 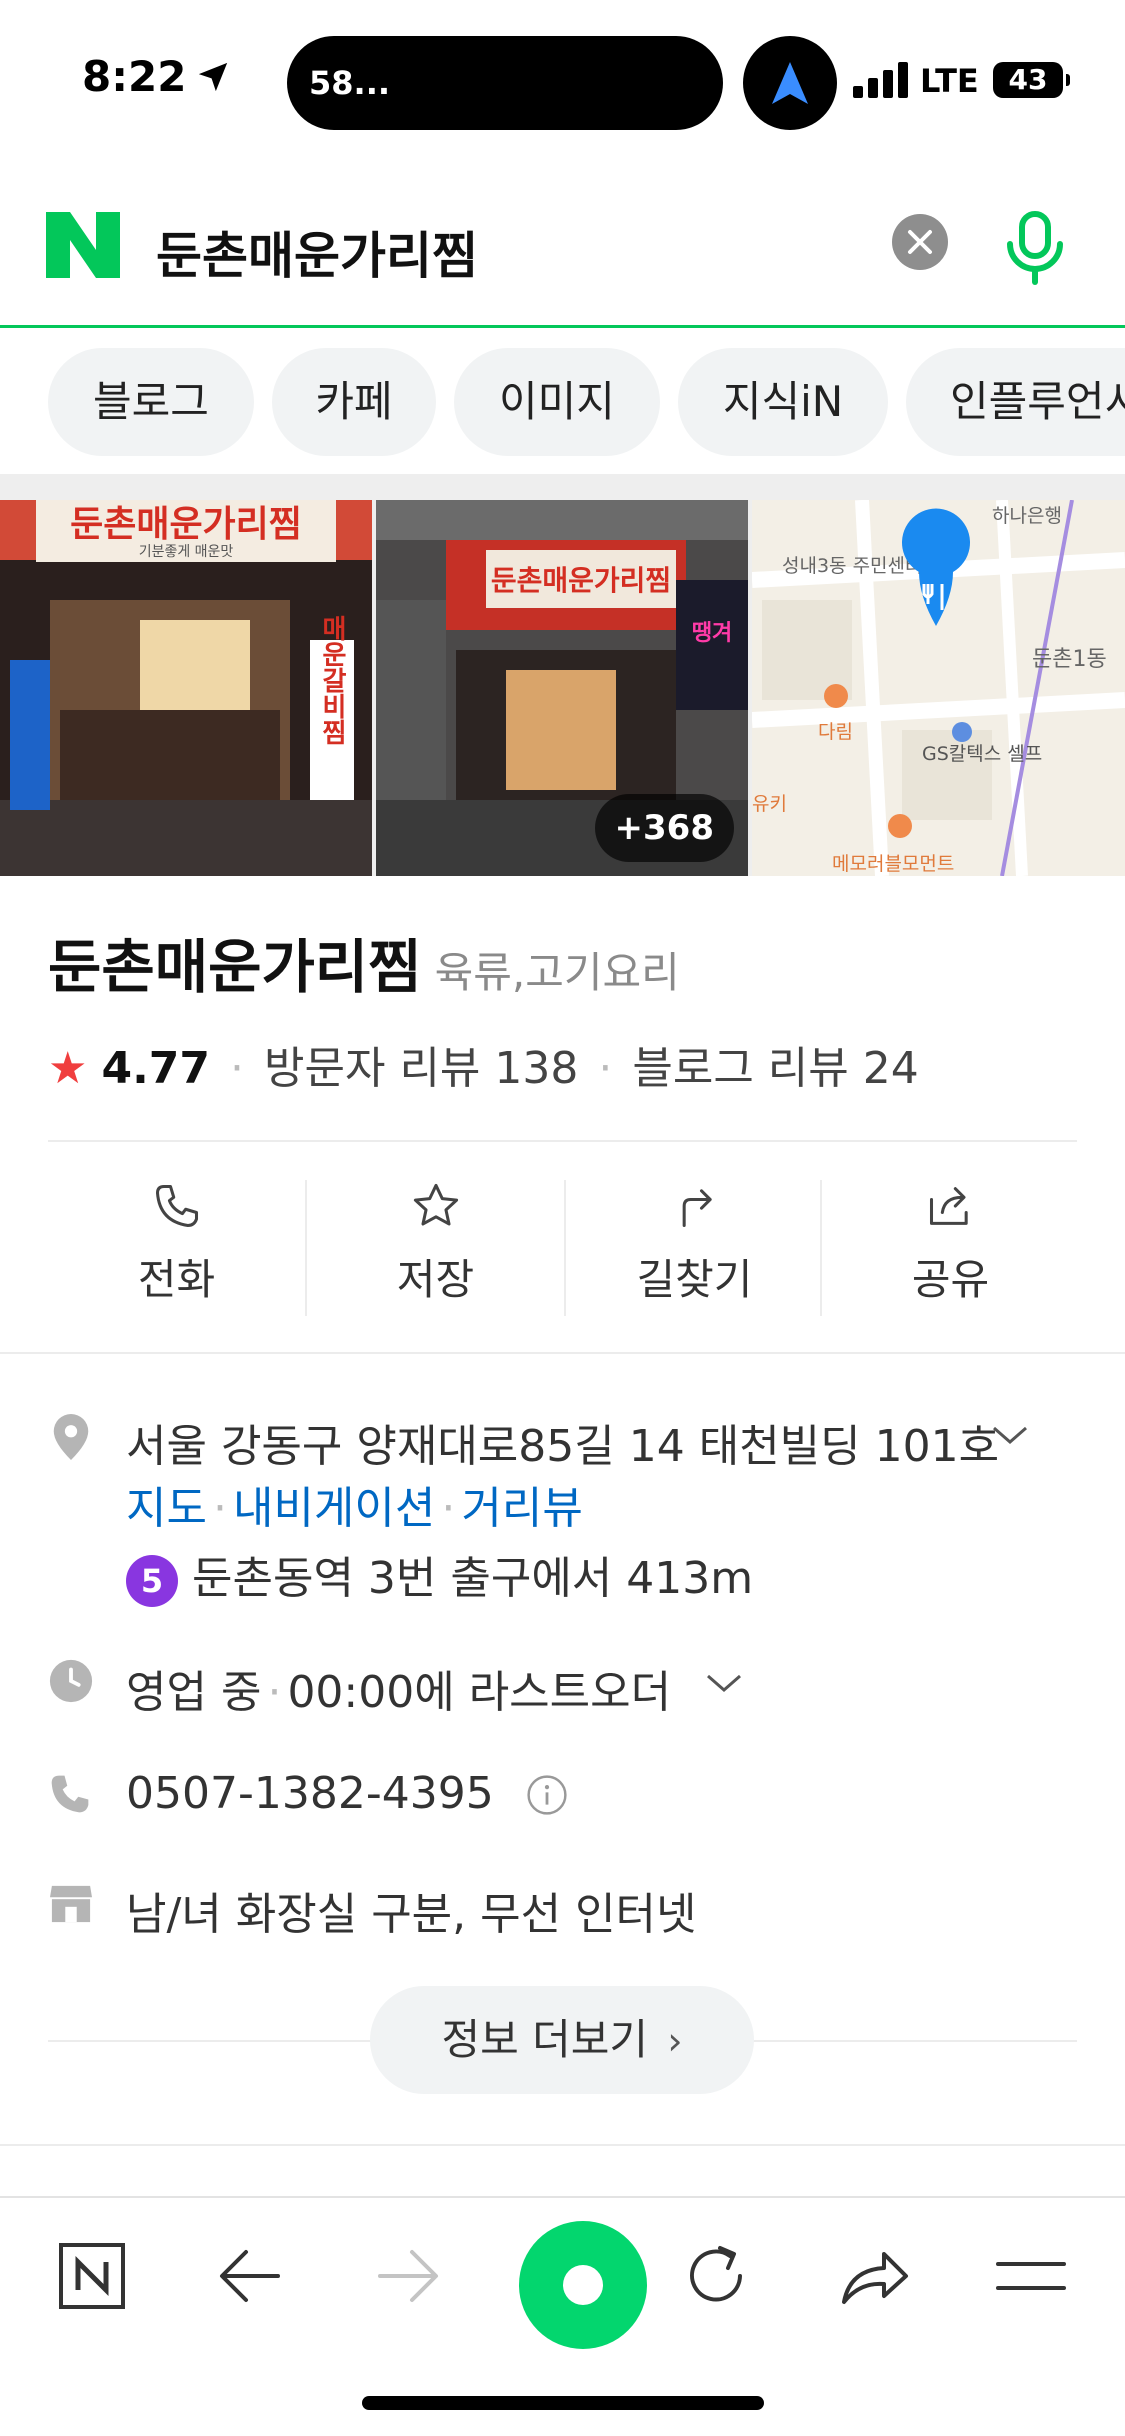 What do you see at coordinates (1027, 516) in the screenshot?
I see `map-label-bank: 하나은행` at bounding box center [1027, 516].